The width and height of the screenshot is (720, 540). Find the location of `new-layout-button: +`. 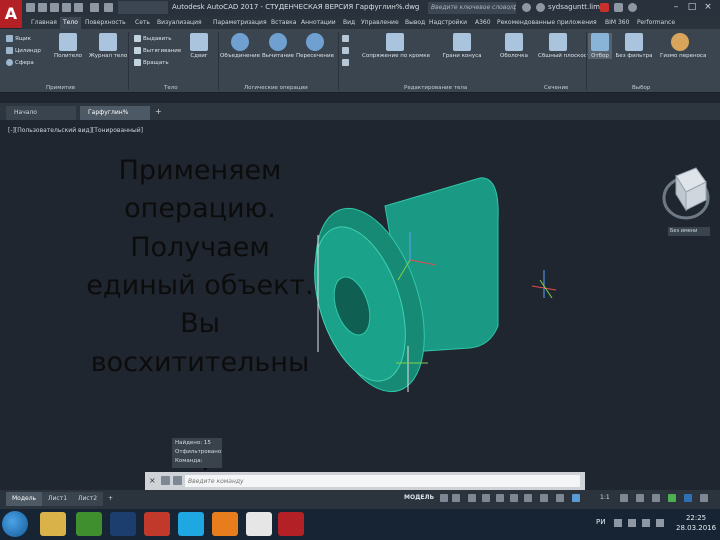

new-layout-button: + is located at coordinates (110, 499).